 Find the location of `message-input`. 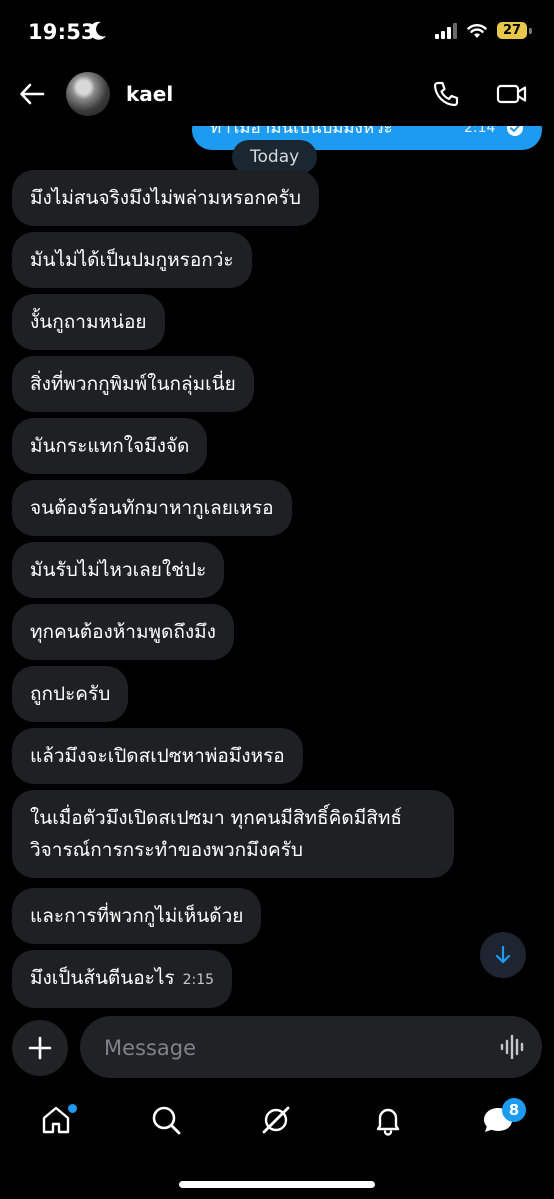

message-input is located at coordinates (294, 1048).